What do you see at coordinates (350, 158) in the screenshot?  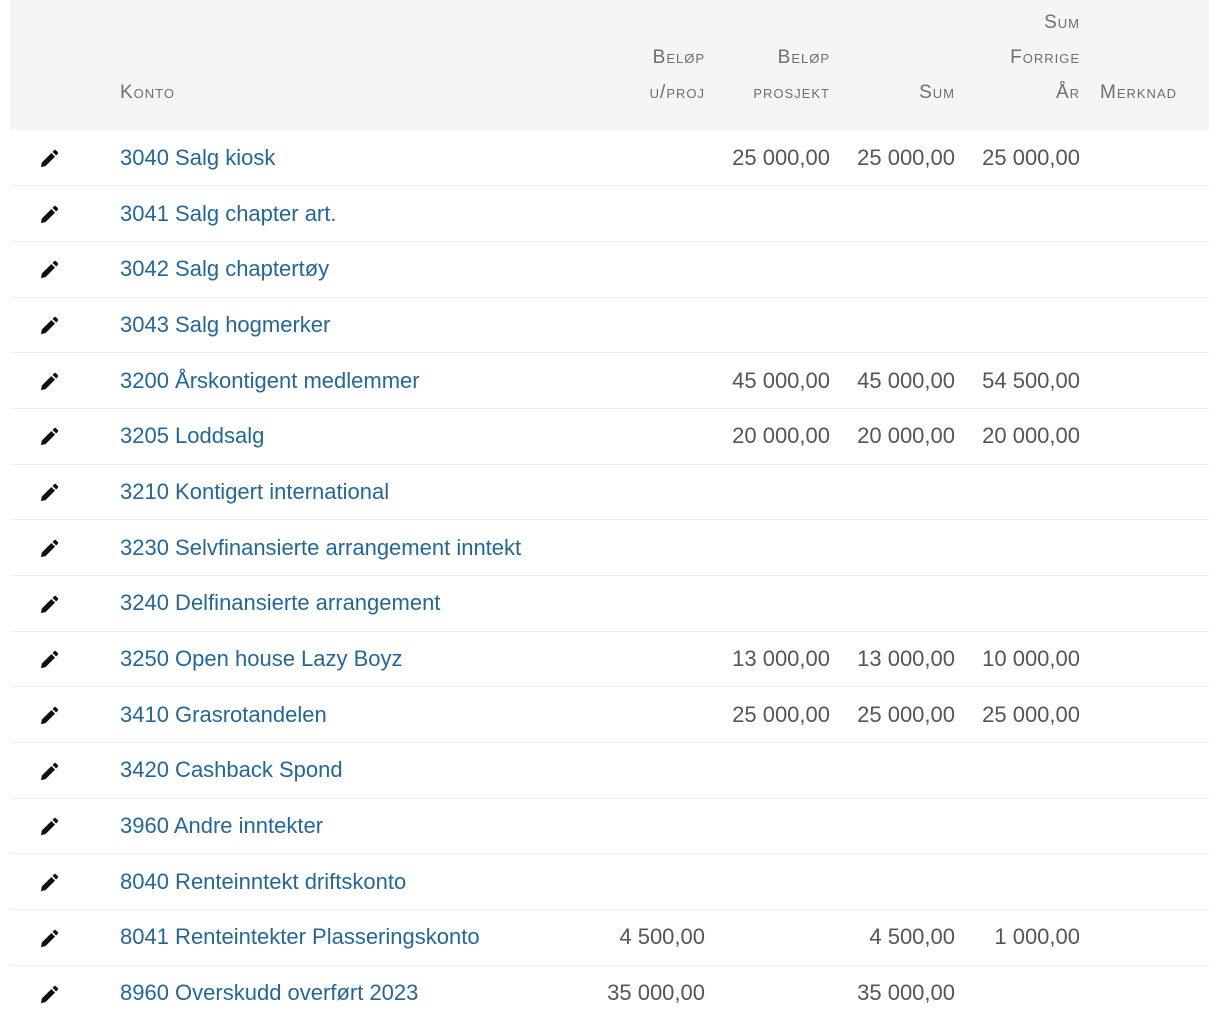 I see `konto-cell: 3040 Salg kiosk` at bounding box center [350, 158].